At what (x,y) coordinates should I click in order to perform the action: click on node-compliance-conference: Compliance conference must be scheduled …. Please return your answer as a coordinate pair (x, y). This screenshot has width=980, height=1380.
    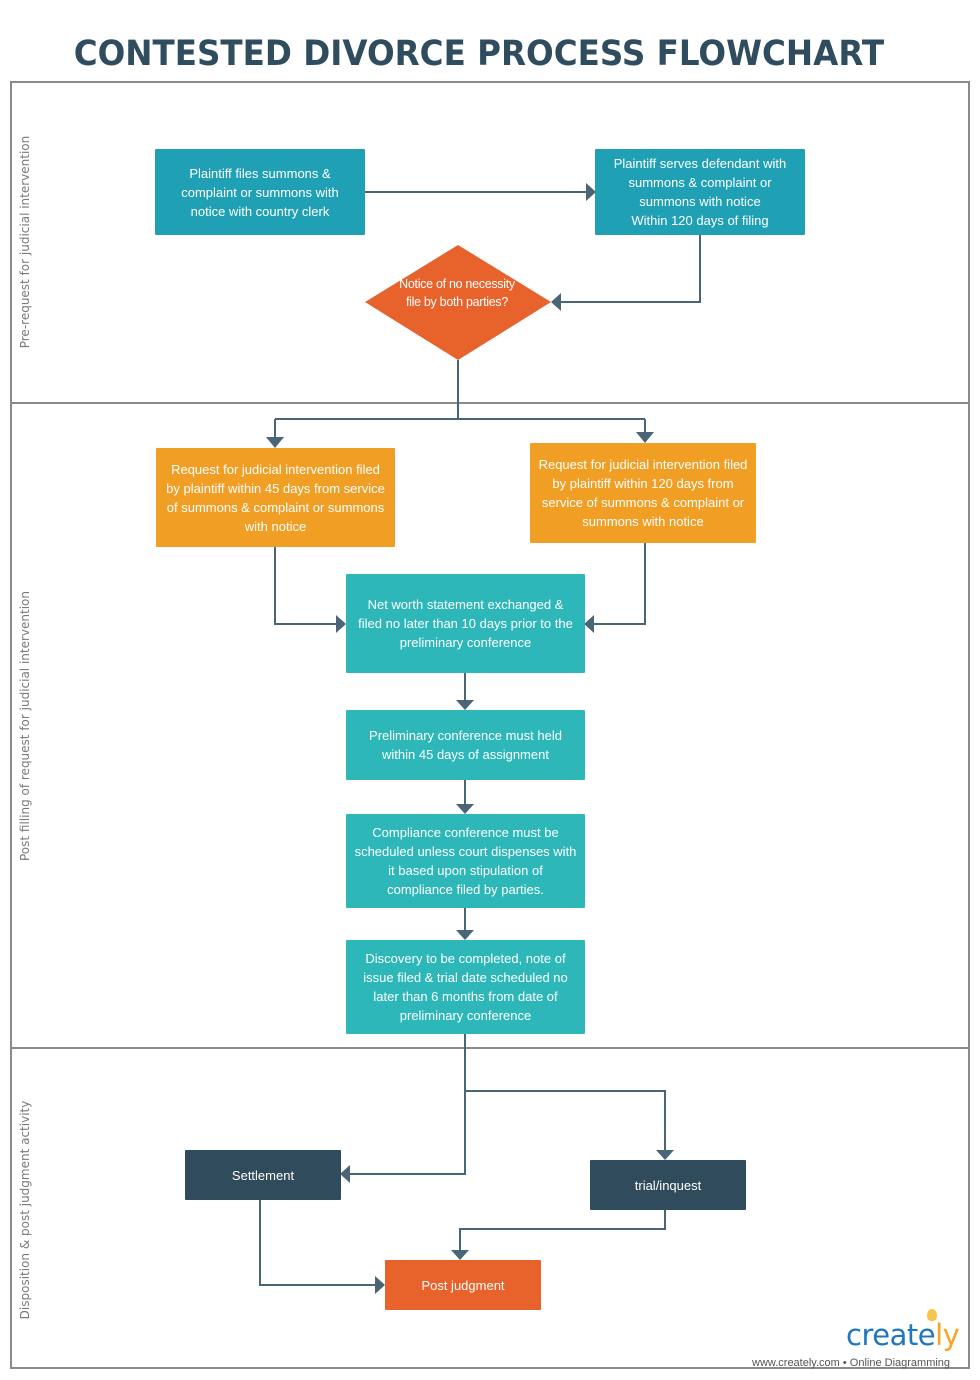
    Looking at the image, I should click on (465, 861).